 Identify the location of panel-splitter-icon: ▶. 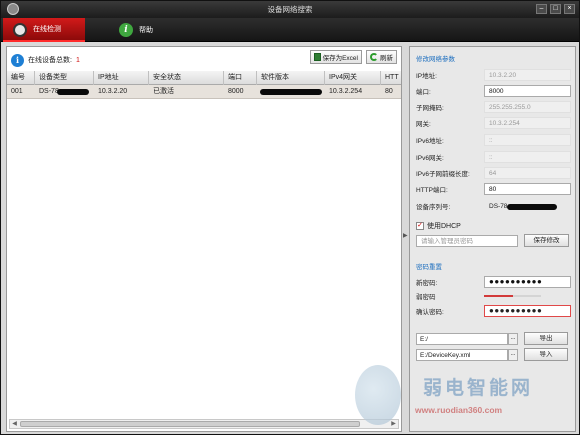
(405, 237).